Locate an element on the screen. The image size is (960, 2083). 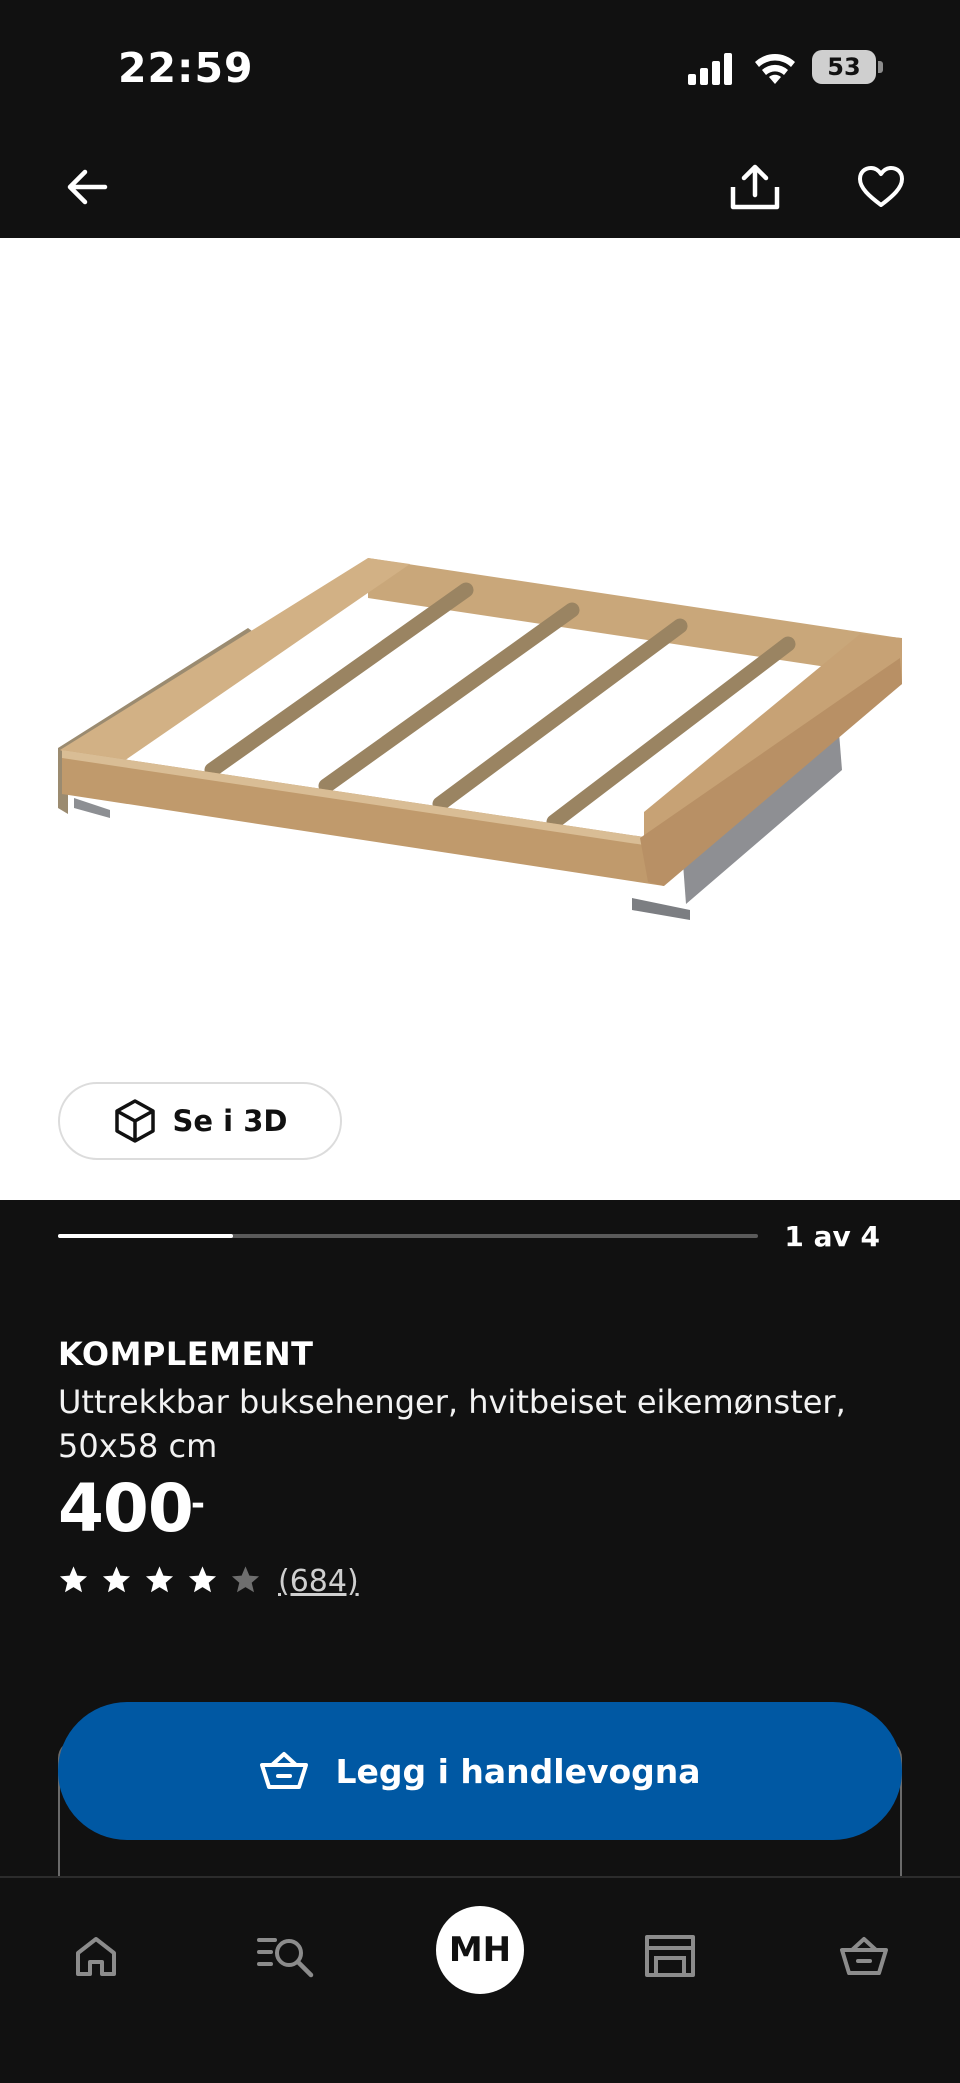
profile-avatar: MH is located at coordinates (480, 1950).